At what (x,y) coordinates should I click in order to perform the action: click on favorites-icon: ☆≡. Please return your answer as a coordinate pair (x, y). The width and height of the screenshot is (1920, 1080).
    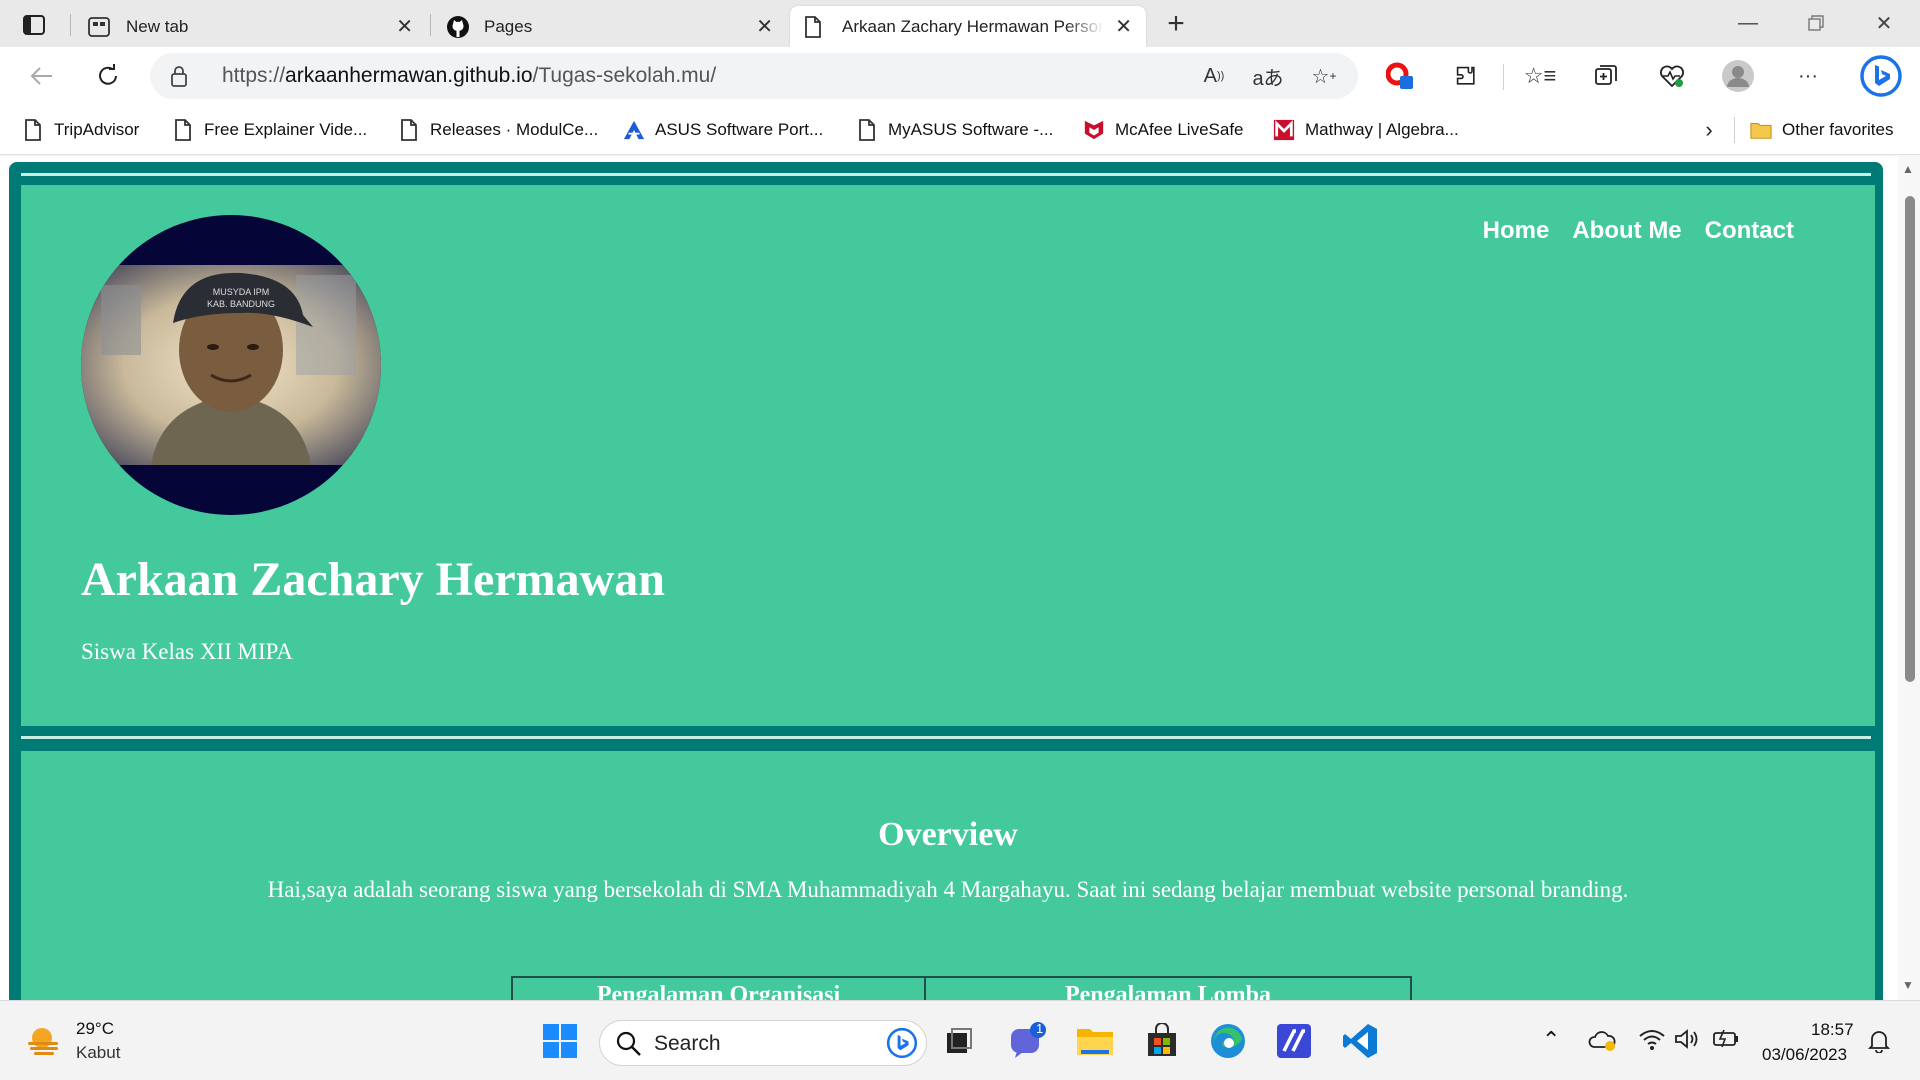
    Looking at the image, I should click on (1540, 76).